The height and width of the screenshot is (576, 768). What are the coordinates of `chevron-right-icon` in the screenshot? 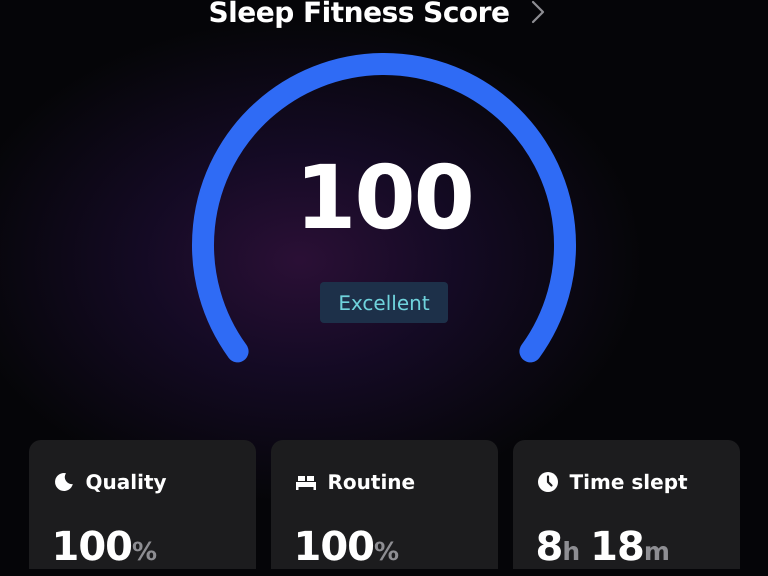 It's located at (538, 12).